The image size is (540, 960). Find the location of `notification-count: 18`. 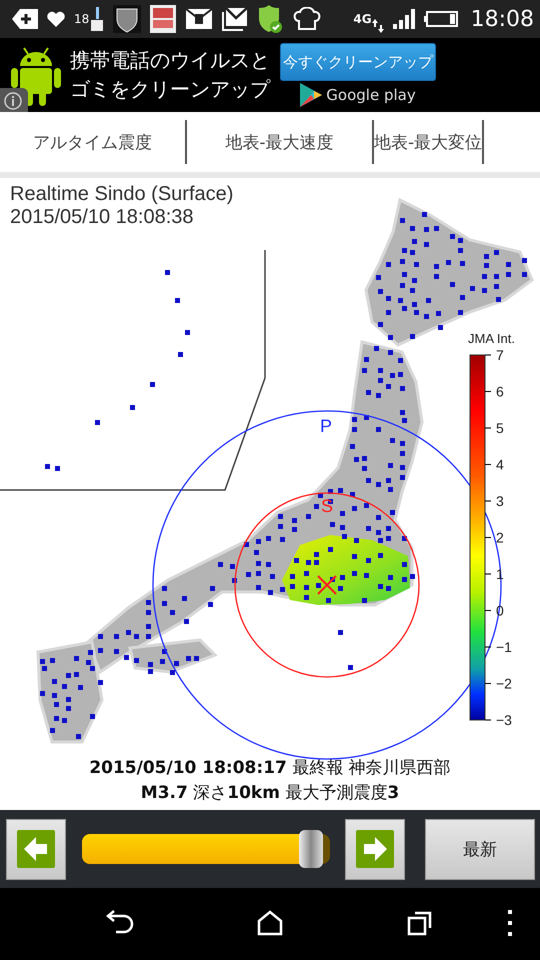

notification-count: 18 is located at coordinates (82, 19).